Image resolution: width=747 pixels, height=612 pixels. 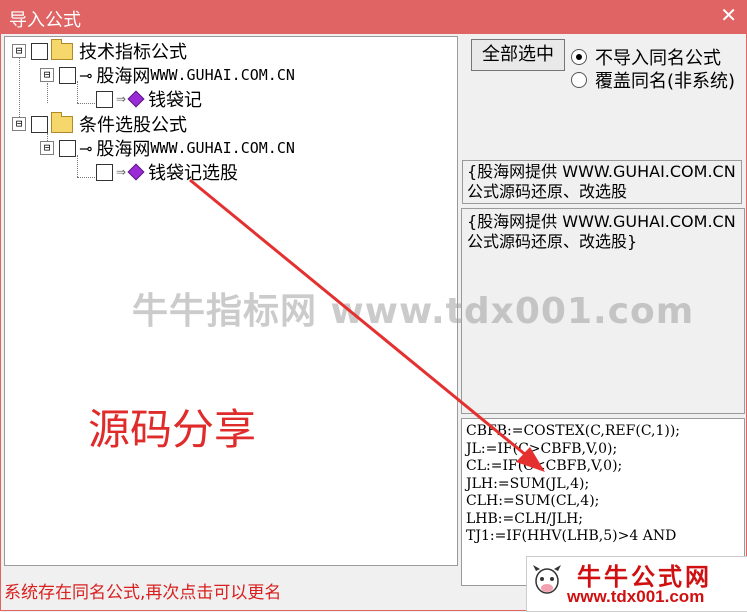 I want to click on radio-label: 覆盖同名(非系统), so click(x=665, y=81).